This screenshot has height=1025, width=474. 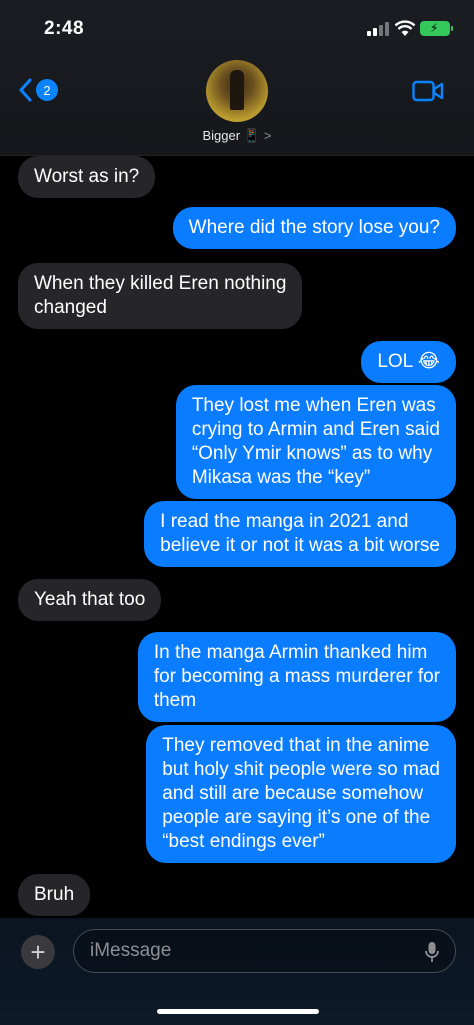 I want to click on message-text: but holy shit people were so mad, so click(x=301, y=769).